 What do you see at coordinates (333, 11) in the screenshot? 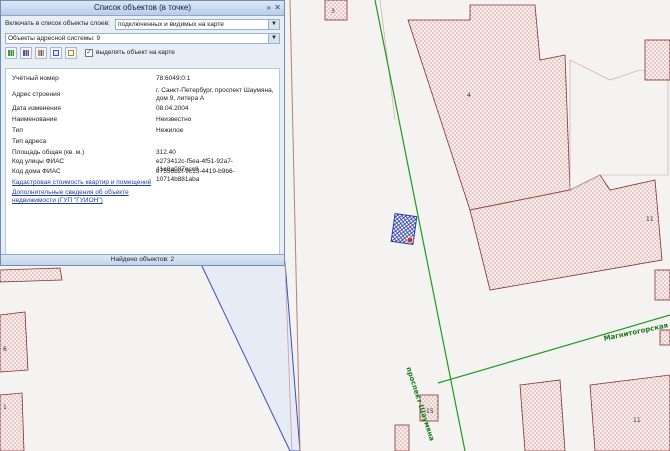
I see `map-label-3: 3` at bounding box center [333, 11].